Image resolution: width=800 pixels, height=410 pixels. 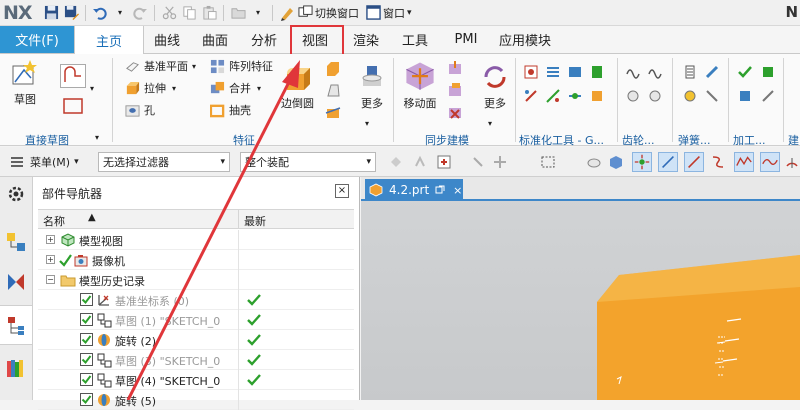 I want to click on feature-more-button: 更多, so click(x=372, y=86).